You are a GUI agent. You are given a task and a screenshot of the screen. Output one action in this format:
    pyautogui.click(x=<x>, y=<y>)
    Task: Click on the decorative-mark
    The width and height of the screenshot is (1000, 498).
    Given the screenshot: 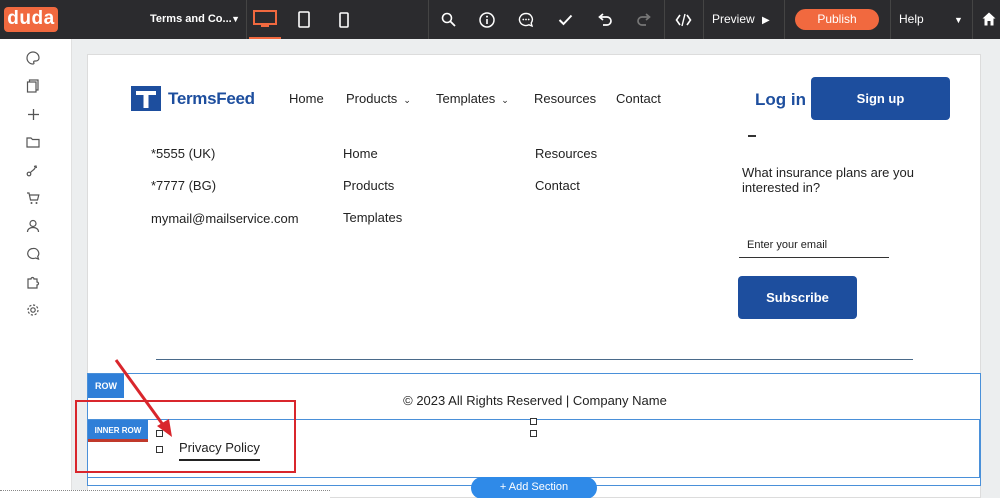 What is the action you would take?
    pyautogui.click(x=752, y=136)
    